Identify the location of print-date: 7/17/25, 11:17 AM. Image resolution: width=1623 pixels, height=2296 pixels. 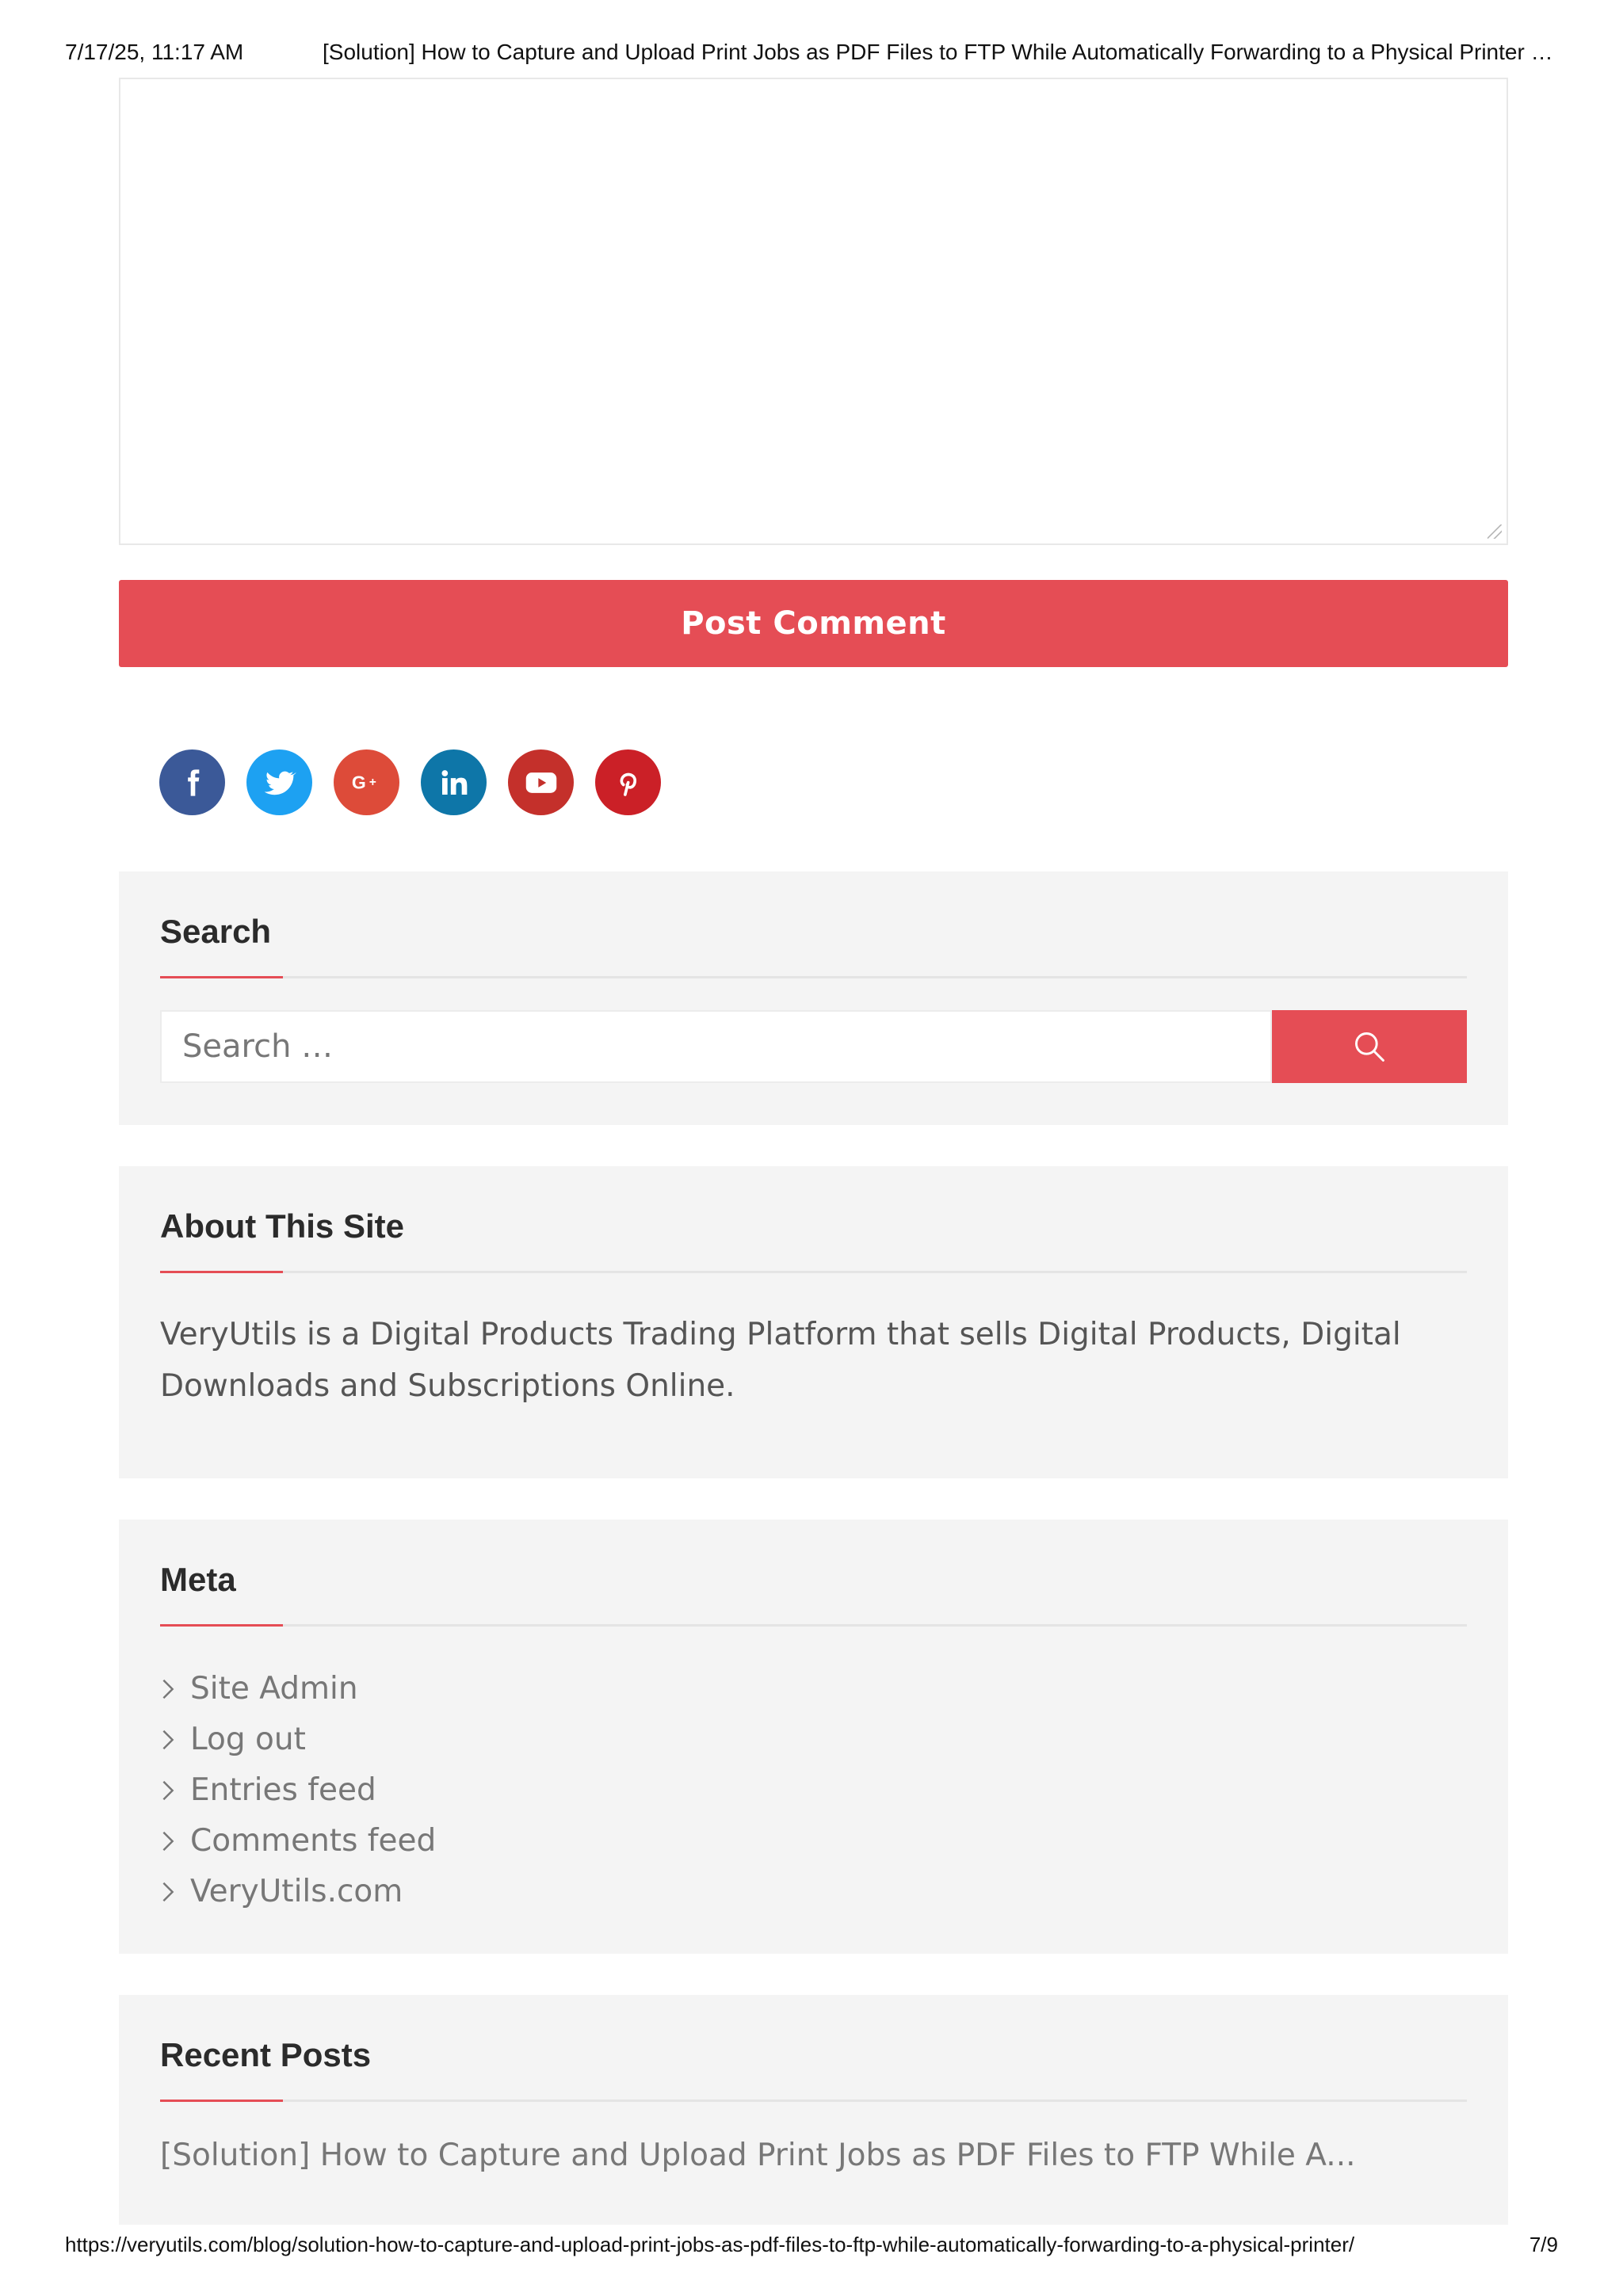
(154, 52).